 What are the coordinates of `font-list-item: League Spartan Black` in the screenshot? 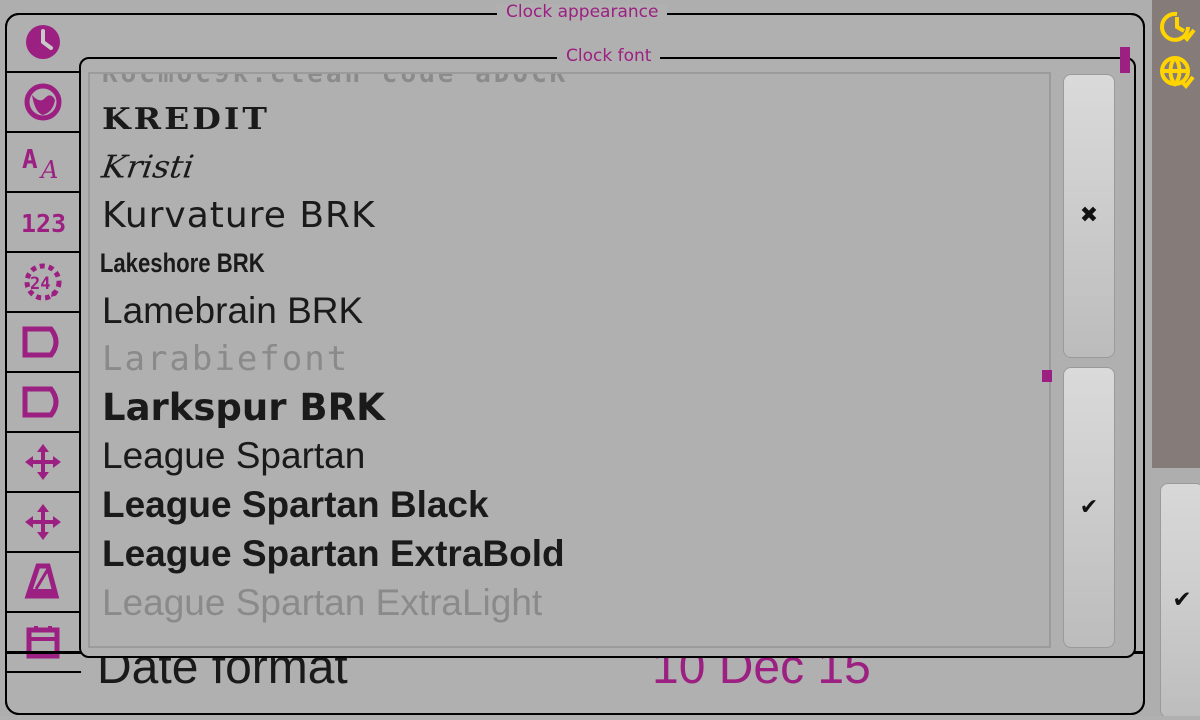 It's located at (569, 504).